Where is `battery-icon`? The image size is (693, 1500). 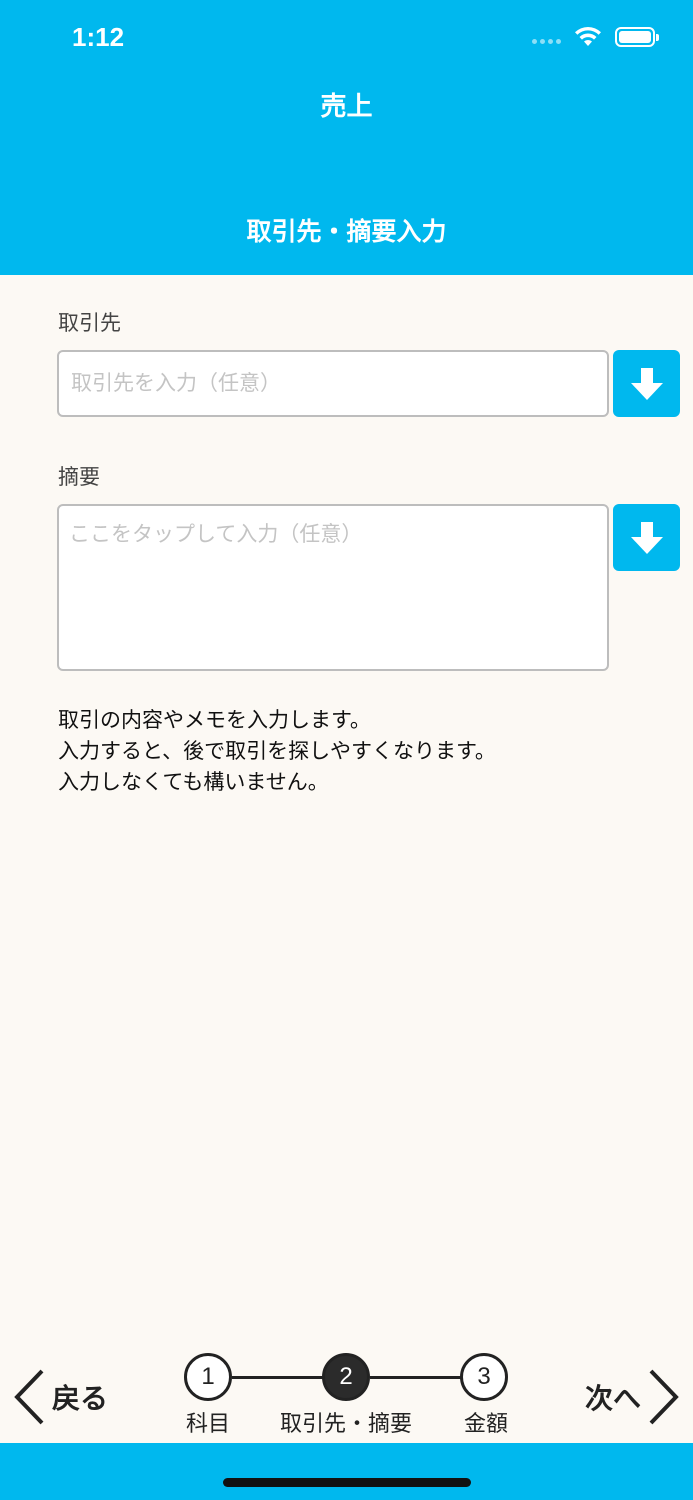
battery-icon is located at coordinates (637, 37).